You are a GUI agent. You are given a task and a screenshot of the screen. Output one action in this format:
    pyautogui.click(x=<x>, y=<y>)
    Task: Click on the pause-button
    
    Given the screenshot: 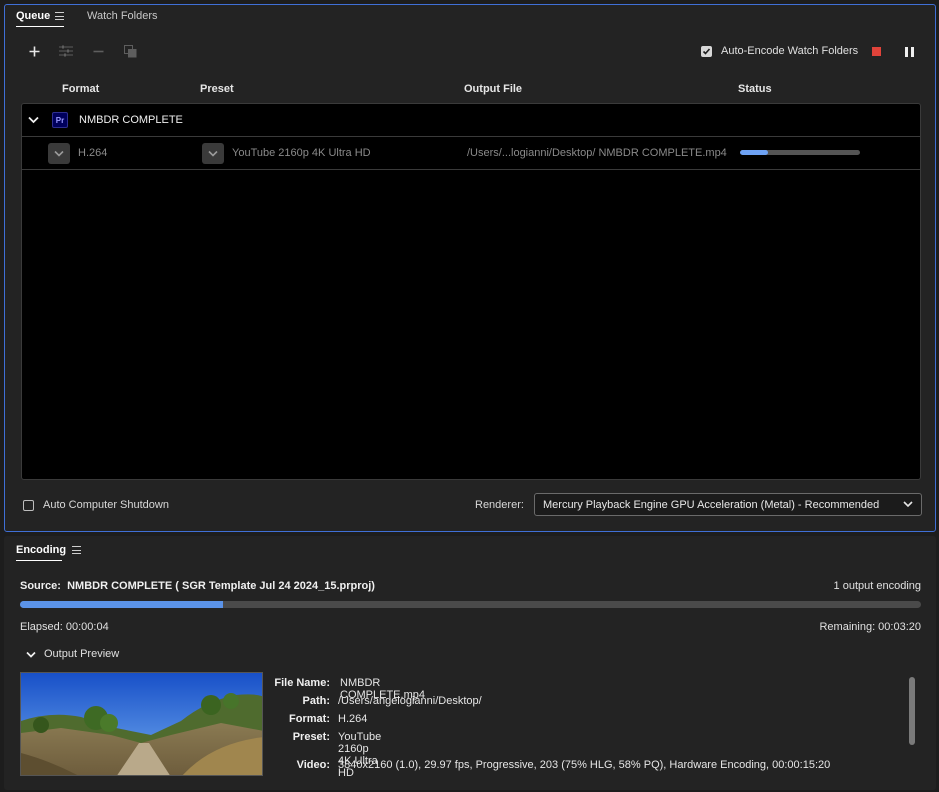 What is the action you would take?
    pyautogui.click(x=909, y=52)
    